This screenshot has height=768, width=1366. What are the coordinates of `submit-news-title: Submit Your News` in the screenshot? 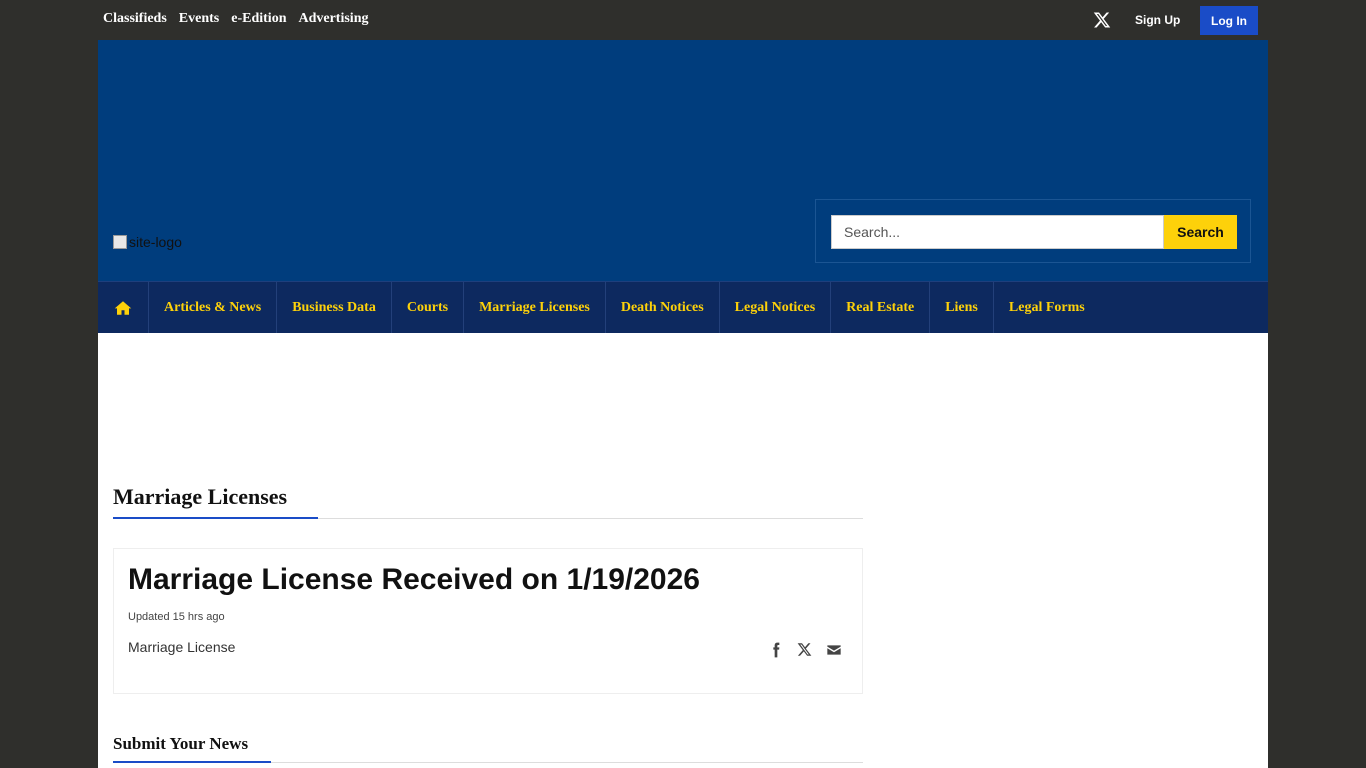 It's located at (181, 743).